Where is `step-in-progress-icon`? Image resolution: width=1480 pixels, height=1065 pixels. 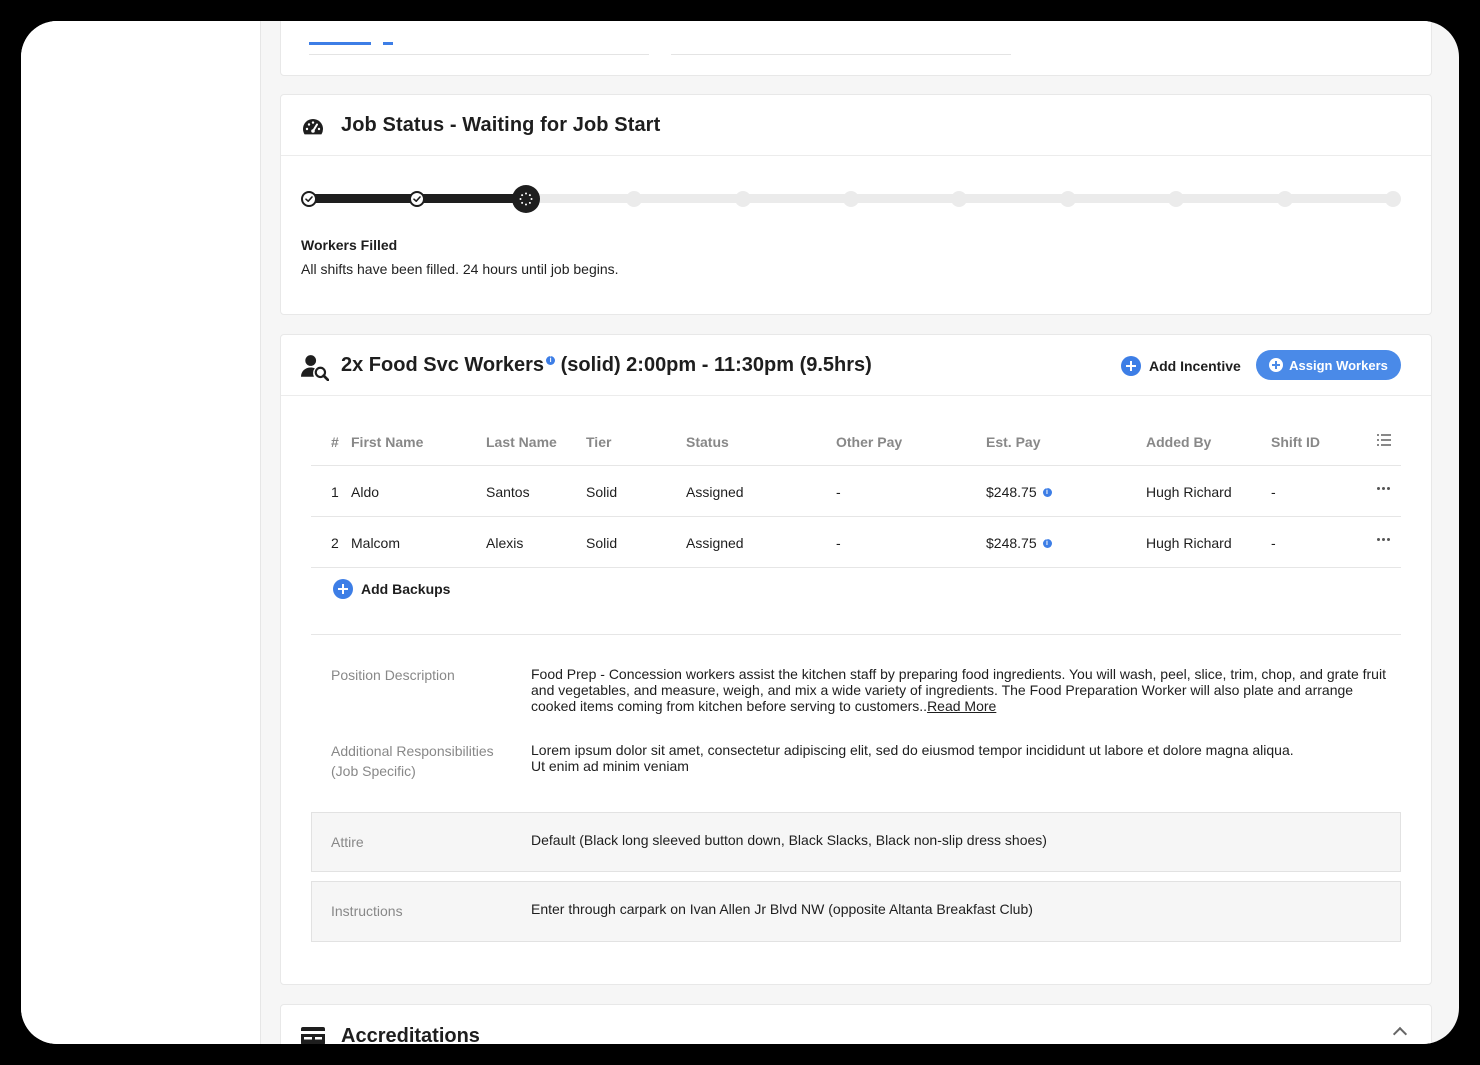
step-in-progress-icon is located at coordinates (525, 199).